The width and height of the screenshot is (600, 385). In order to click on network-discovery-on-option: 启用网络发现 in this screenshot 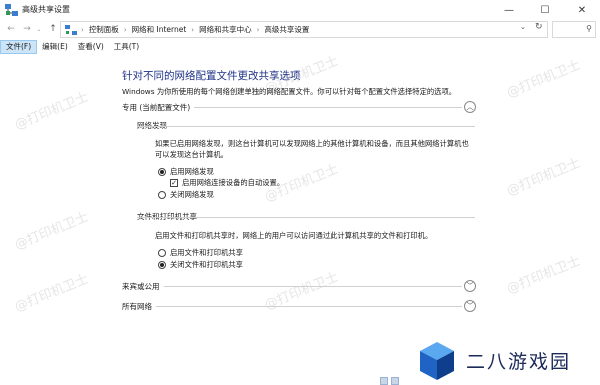, I will do `click(186, 172)`.